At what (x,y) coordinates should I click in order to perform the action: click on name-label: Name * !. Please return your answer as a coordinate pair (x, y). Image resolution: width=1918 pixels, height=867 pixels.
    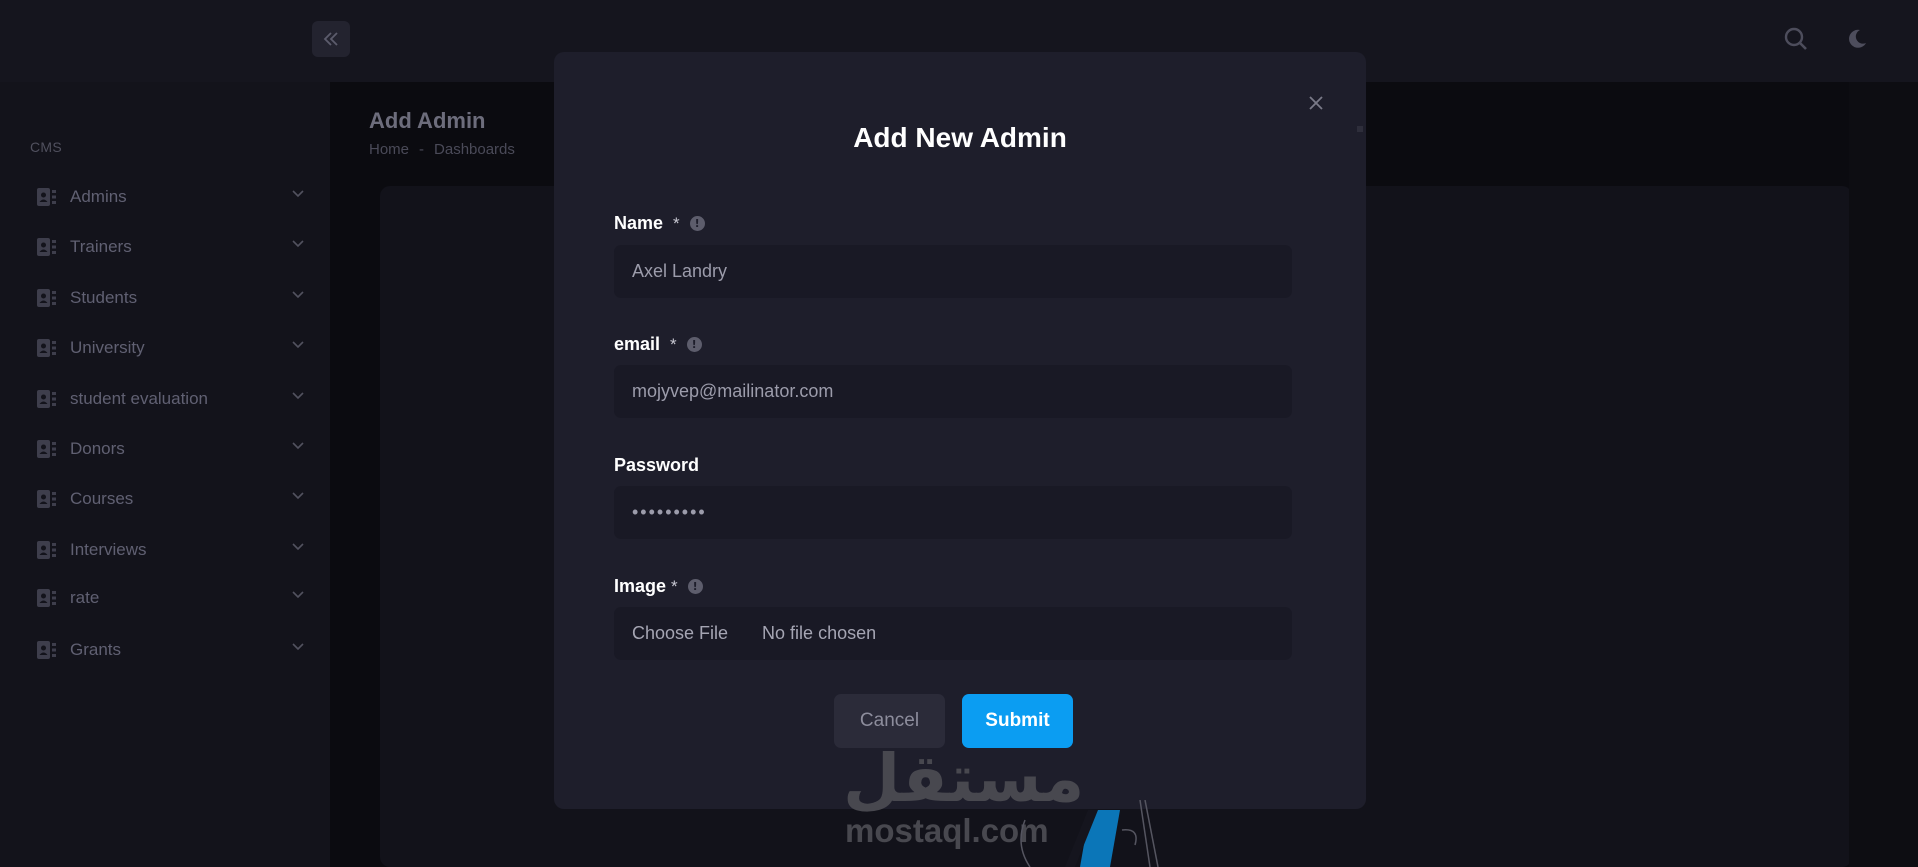
    Looking at the image, I should click on (659, 223).